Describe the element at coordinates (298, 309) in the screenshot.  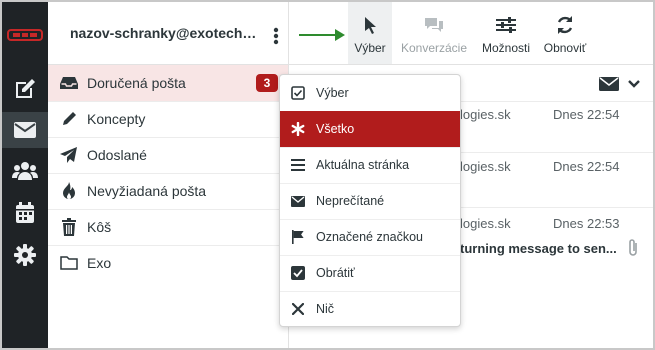
I see `close-icon` at that location.